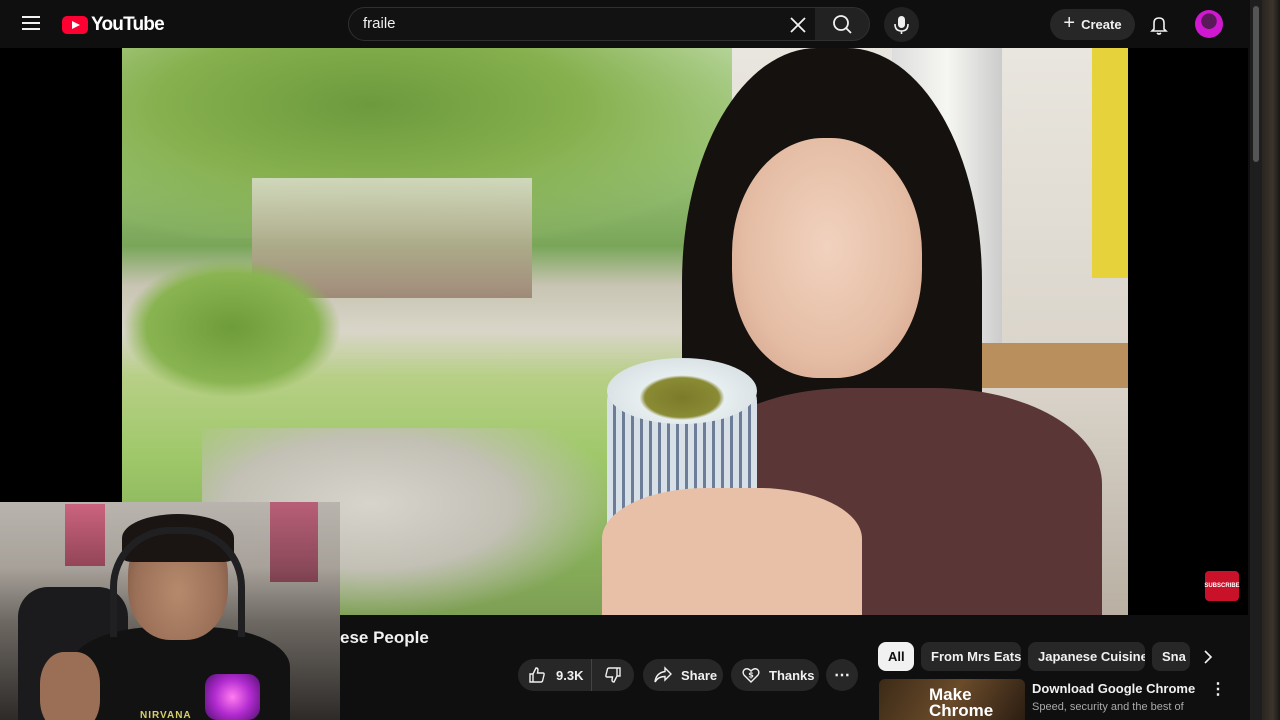 The height and width of the screenshot is (720, 1280). I want to click on search-button, so click(842, 24).